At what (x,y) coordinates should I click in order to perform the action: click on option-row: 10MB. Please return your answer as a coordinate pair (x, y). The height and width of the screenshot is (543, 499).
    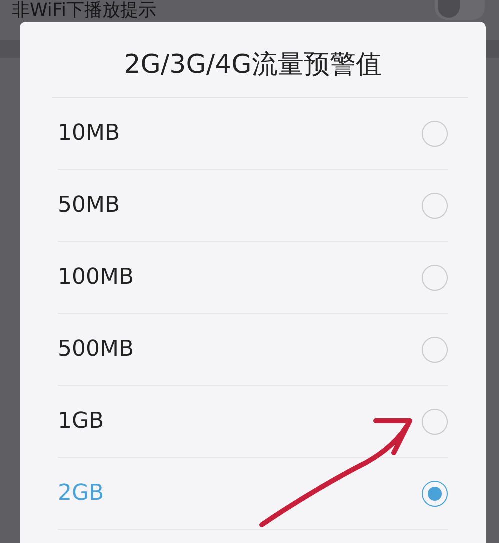
    Looking at the image, I should click on (253, 134).